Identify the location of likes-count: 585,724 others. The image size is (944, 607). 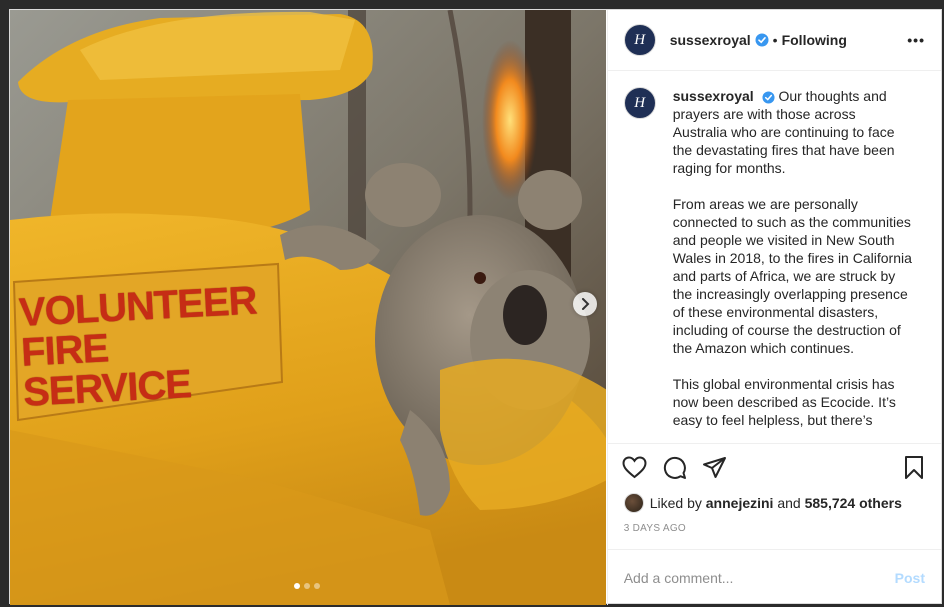
(853, 503).